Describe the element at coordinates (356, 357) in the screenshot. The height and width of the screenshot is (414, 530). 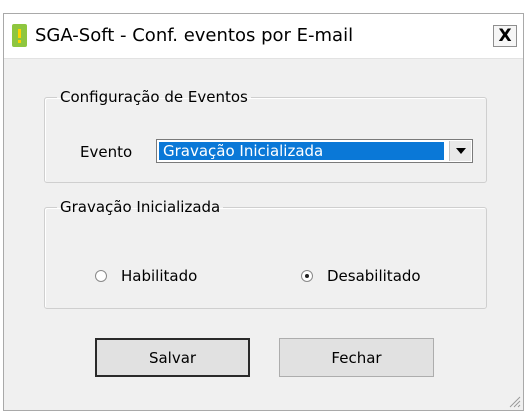
I see `close-button: Fechar` at that location.